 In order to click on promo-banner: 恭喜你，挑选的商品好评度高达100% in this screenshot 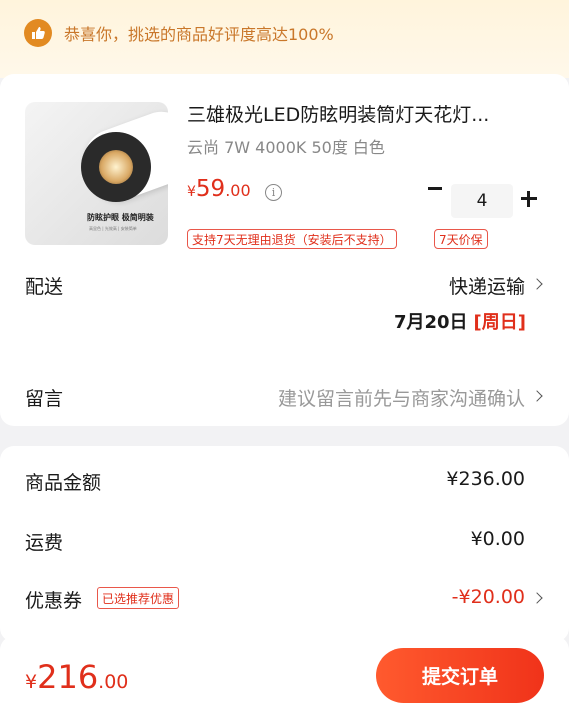, I will do `click(284, 39)`.